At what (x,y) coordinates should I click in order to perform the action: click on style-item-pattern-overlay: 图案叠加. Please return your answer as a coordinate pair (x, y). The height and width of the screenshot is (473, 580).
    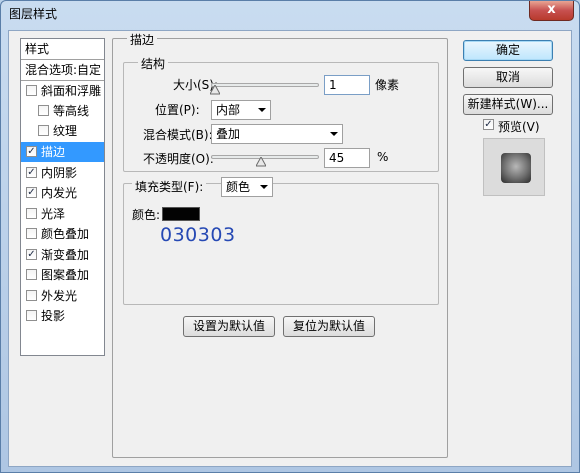
    Looking at the image, I should click on (62, 275).